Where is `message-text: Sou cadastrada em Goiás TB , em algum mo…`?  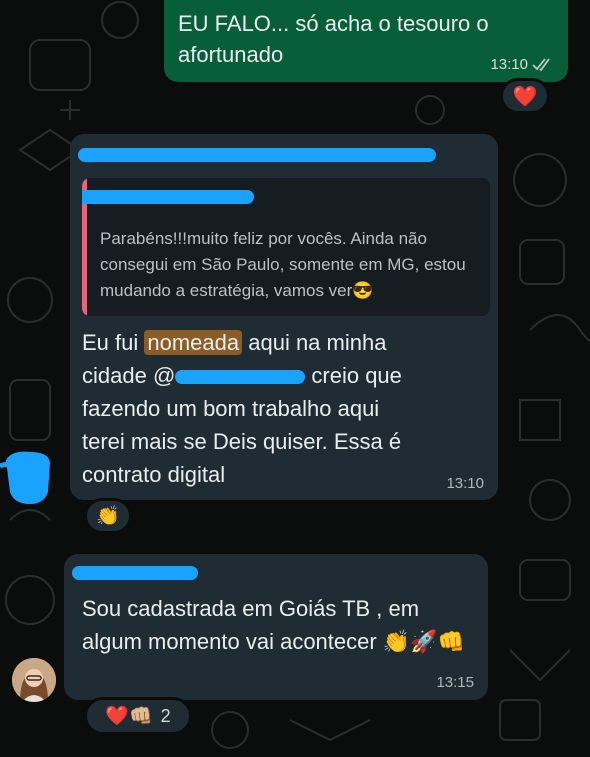 message-text: Sou cadastrada em Goiás TB , em algum mo… is located at coordinates (273, 625).